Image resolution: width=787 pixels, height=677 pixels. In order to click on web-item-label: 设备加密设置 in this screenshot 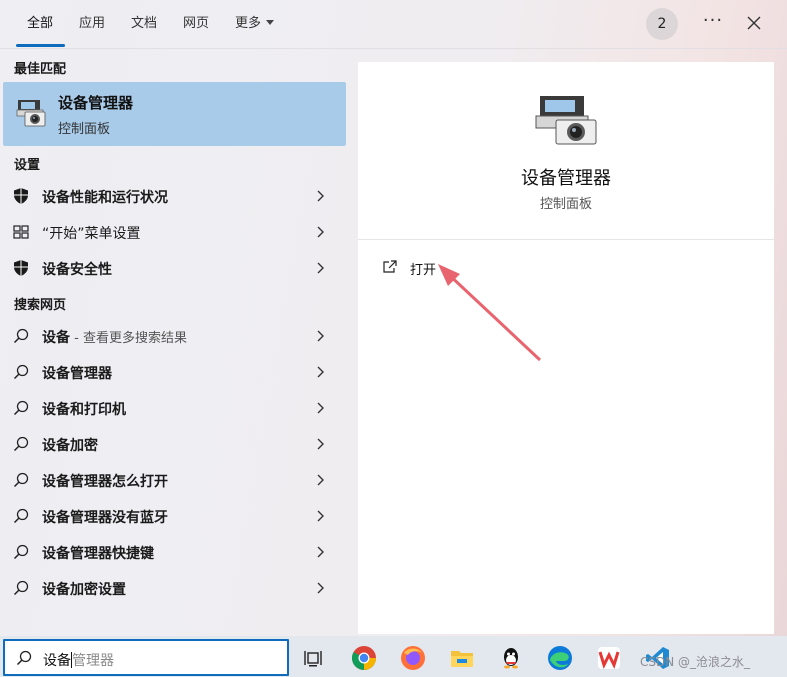, I will do `click(84, 590)`.